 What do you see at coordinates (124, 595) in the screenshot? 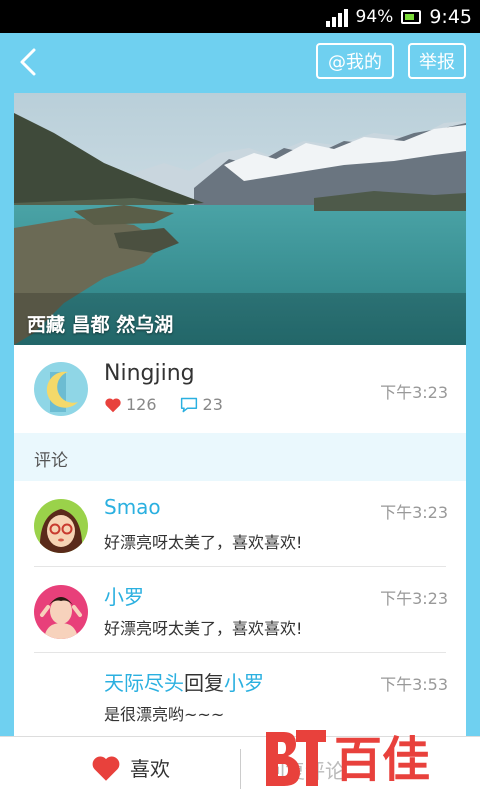
I see `commenter-name: 小罗` at bounding box center [124, 595].